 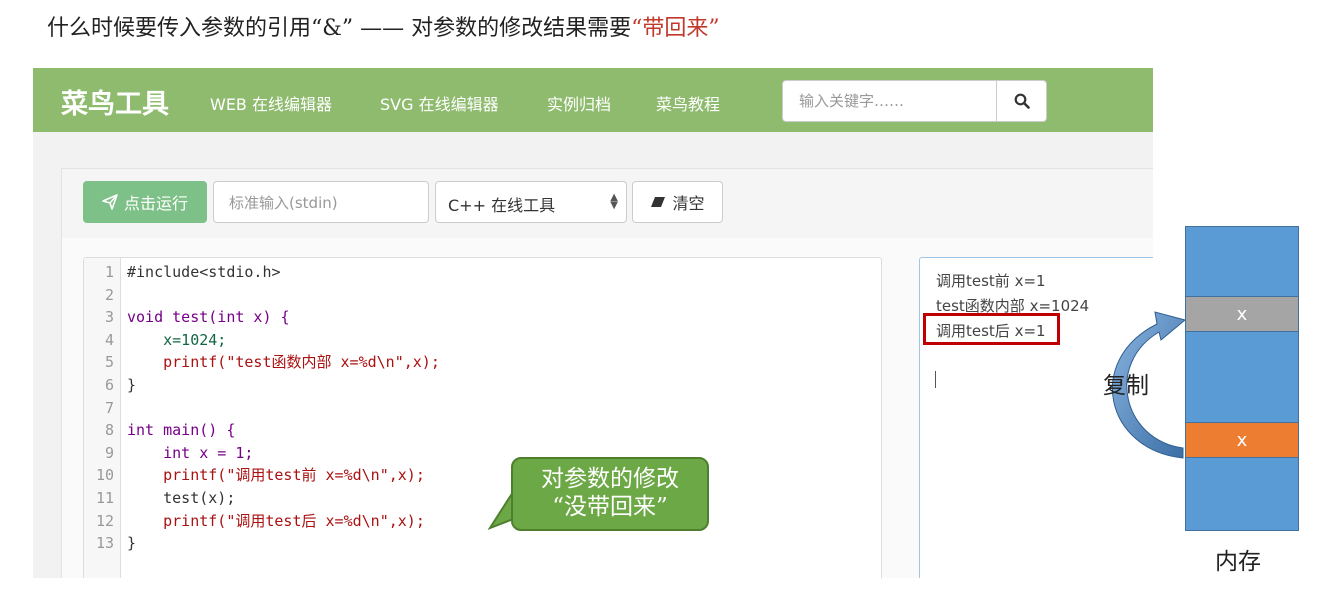 What do you see at coordinates (339, 28) in the screenshot?
I see `heading-text: 什么时候要传入参数的引用“&” —— 对参数的修改结果需要` at bounding box center [339, 28].